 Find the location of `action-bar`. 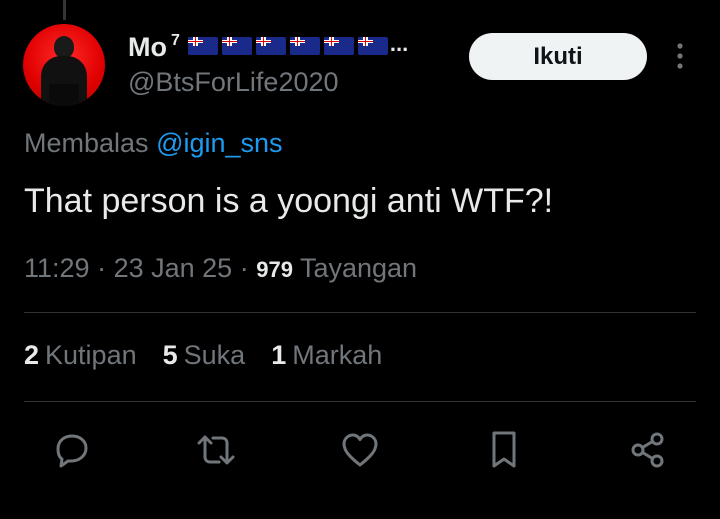

action-bar is located at coordinates (360, 450).